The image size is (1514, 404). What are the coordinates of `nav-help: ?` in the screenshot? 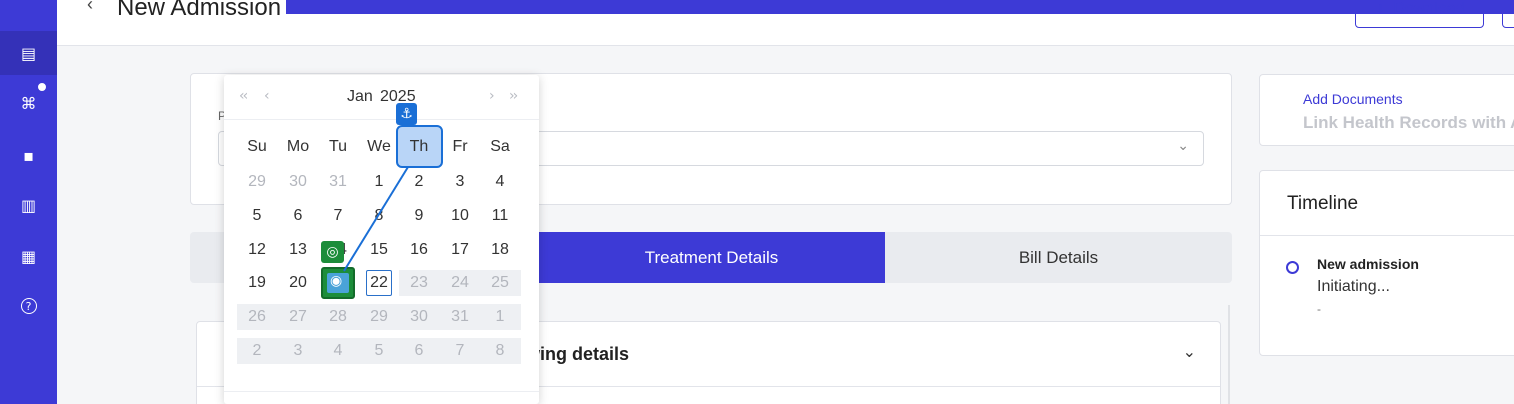 It's located at (28, 306).